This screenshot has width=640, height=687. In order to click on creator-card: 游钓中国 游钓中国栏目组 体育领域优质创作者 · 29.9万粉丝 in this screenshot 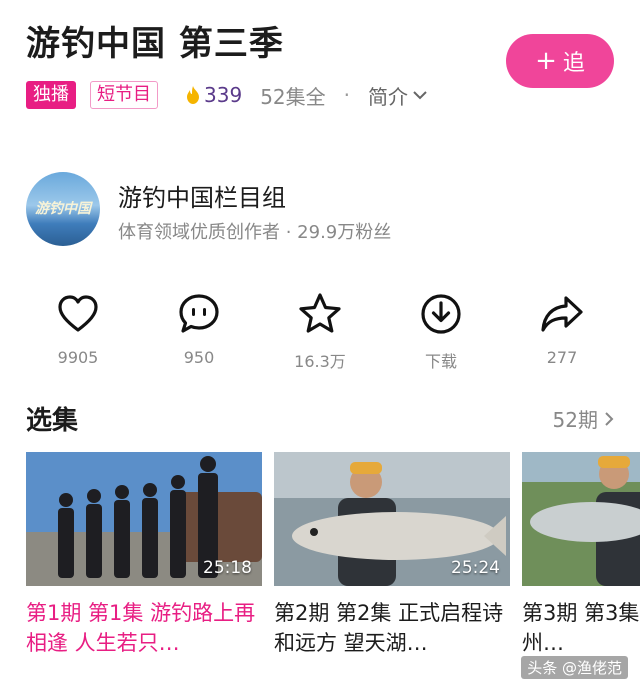, I will do `click(323, 212)`.